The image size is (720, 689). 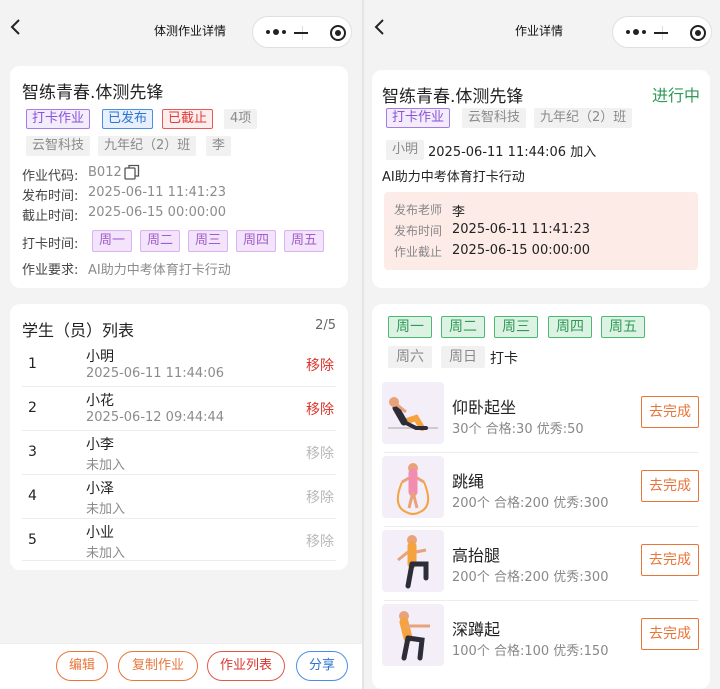 What do you see at coordinates (105, 172) in the screenshot?
I see `code-value: B012` at bounding box center [105, 172].